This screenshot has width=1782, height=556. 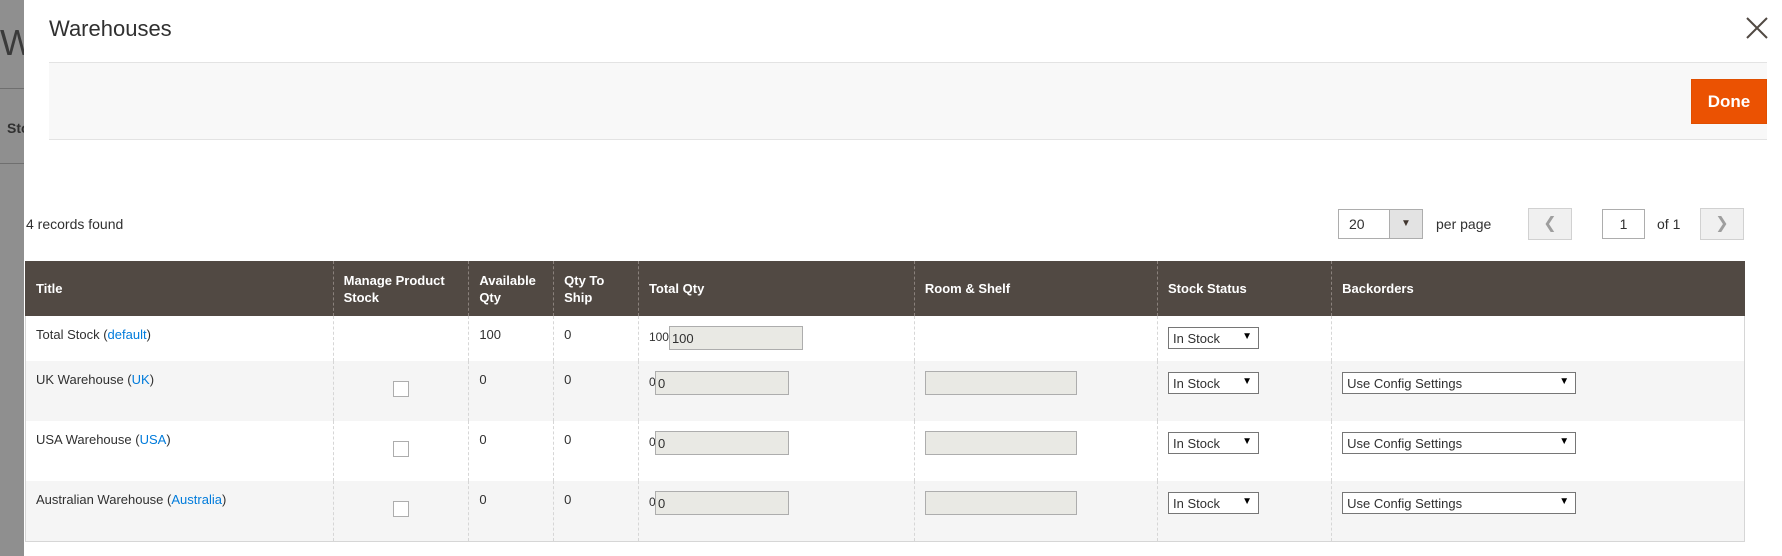 What do you see at coordinates (179, 288) in the screenshot?
I see `column-header-title: Title` at bounding box center [179, 288].